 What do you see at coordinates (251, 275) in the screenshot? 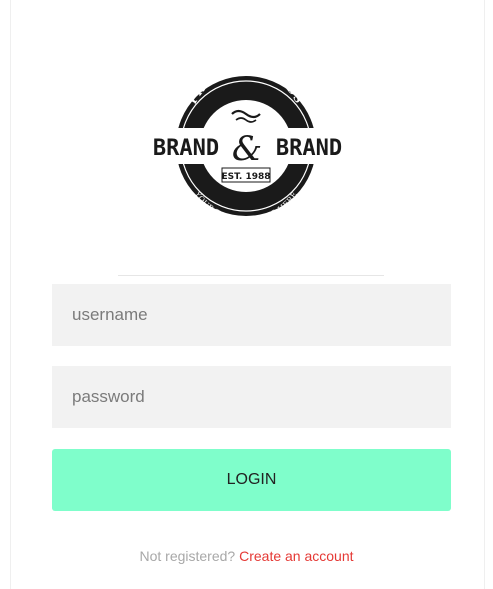
I see `logo-divider` at bounding box center [251, 275].